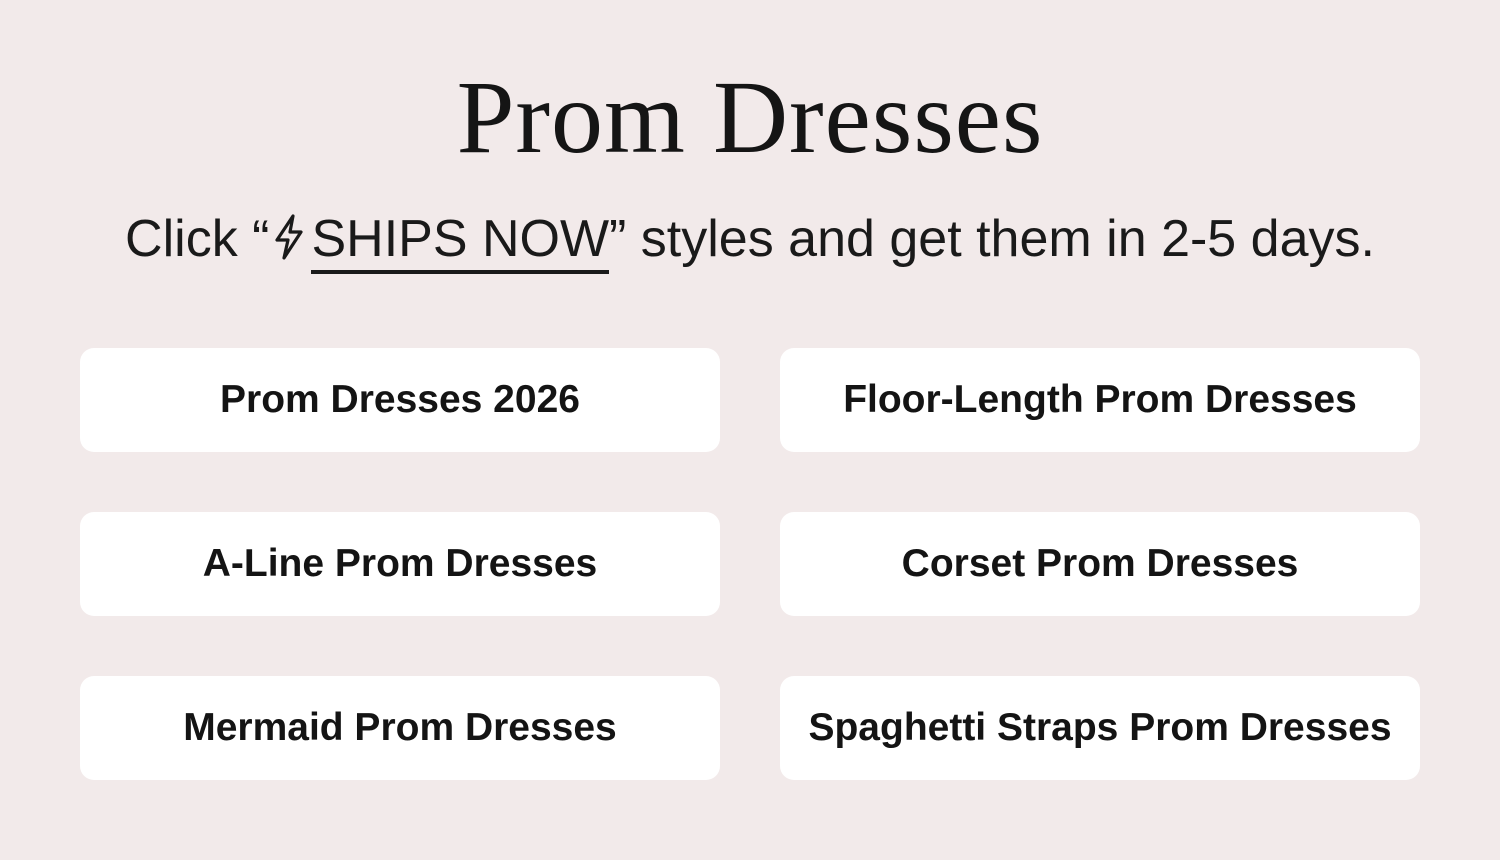 The height and width of the screenshot is (860, 1500). Describe the element at coordinates (400, 400) in the screenshot. I see `category-button-prom-dresses-2026: Prom Dresses 2026` at that location.